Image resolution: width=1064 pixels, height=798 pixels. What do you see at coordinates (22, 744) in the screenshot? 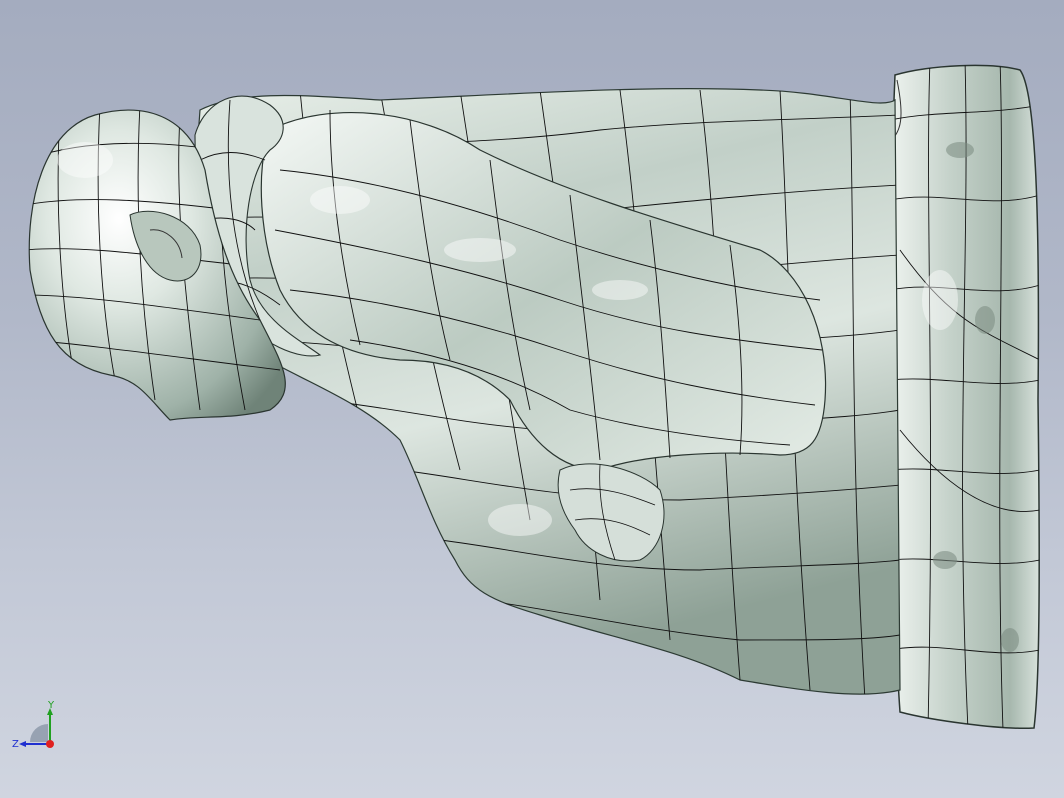
I see `z-axis-arrow` at bounding box center [22, 744].